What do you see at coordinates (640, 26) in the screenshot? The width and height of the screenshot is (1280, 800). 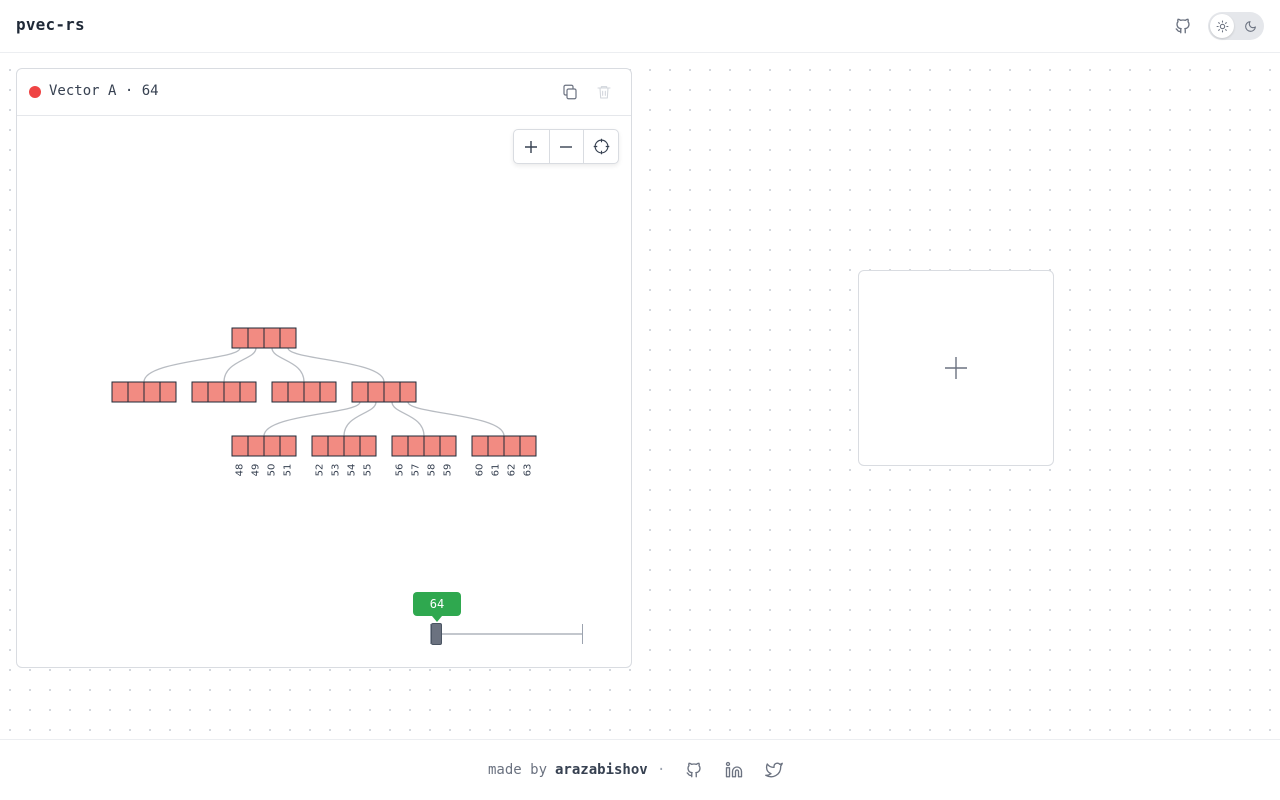 I see `app-header: pvec-rs` at bounding box center [640, 26].